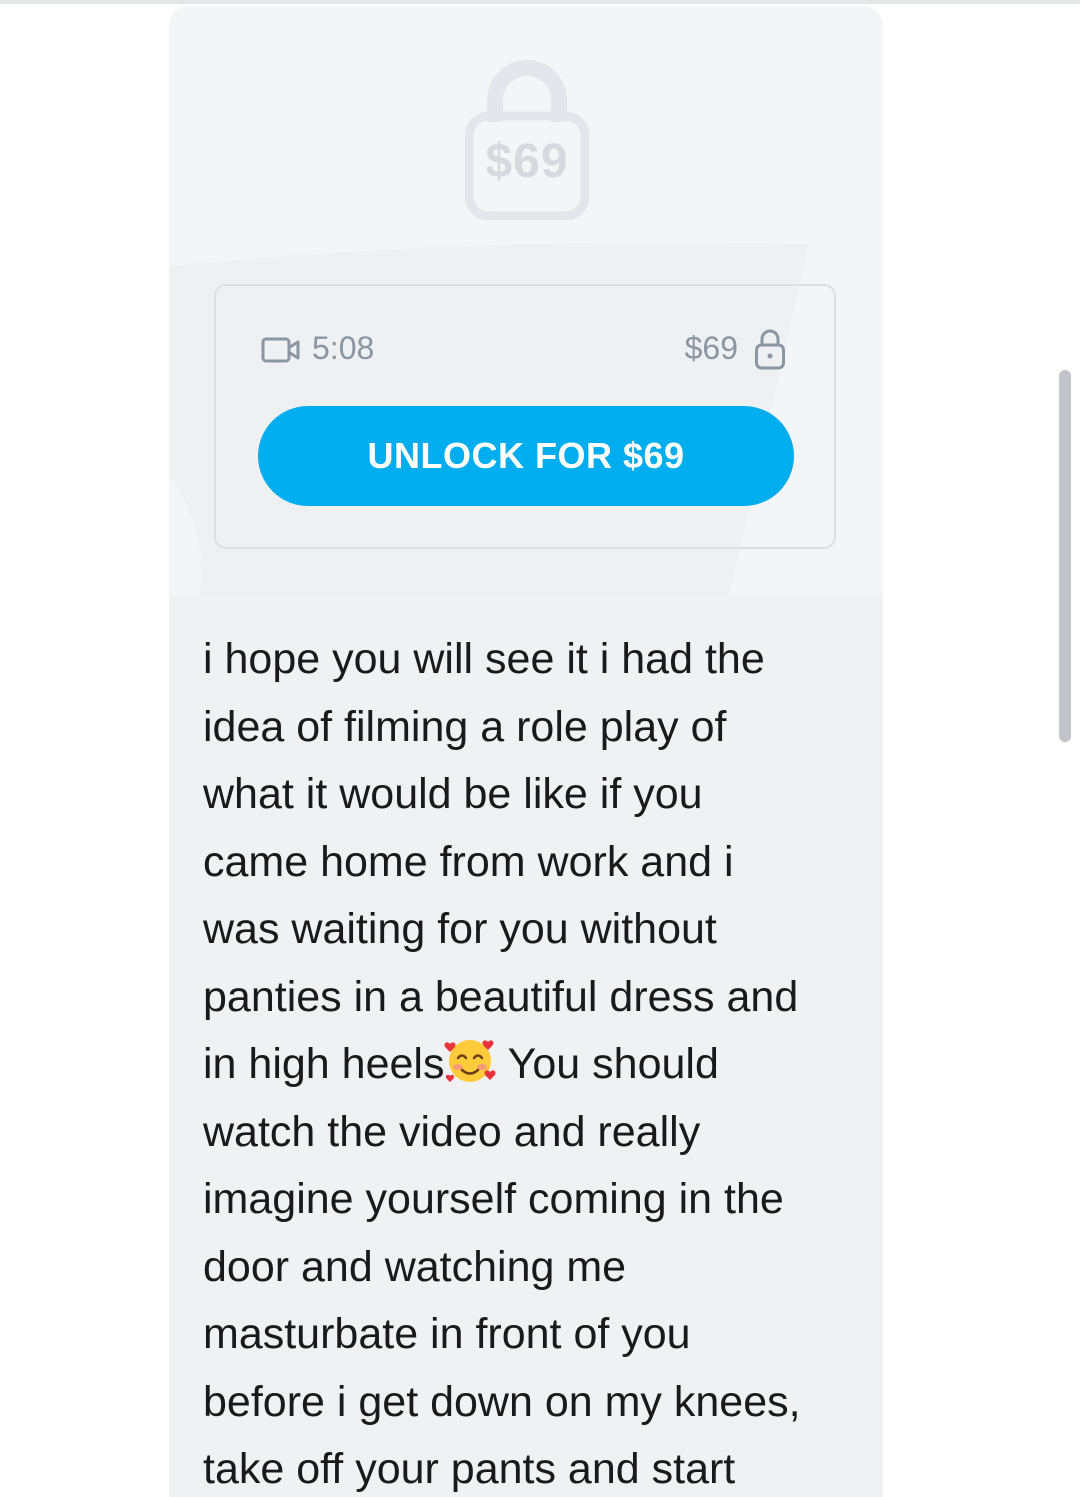  Describe the element at coordinates (415, 1266) in the screenshot. I see `message-line: door and watching me` at that location.